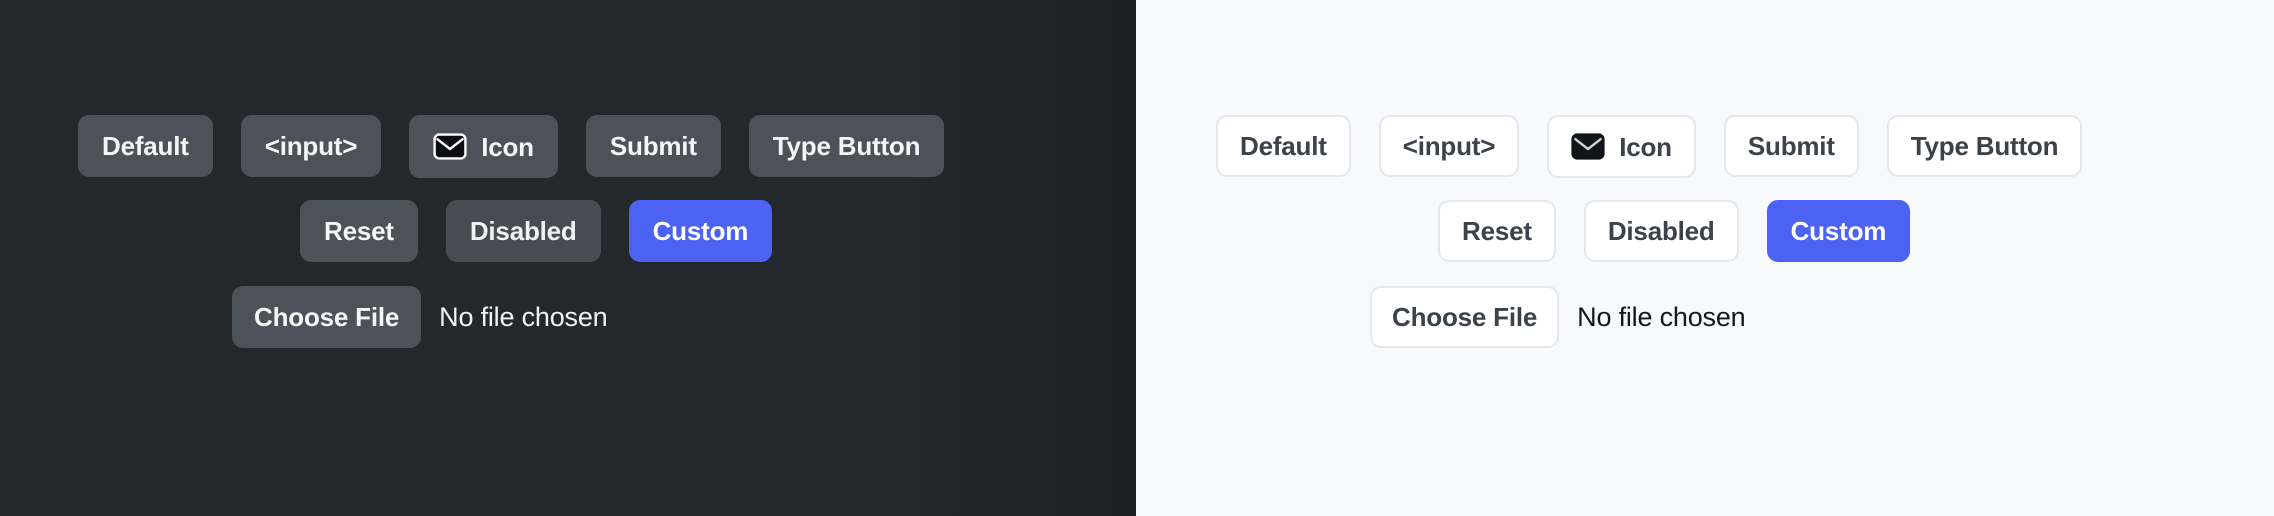 The height and width of the screenshot is (516, 2274). What do you see at coordinates (1588, 146) in the screenshot?
I see `envelope-icon` at bounding box center [1588, 146].